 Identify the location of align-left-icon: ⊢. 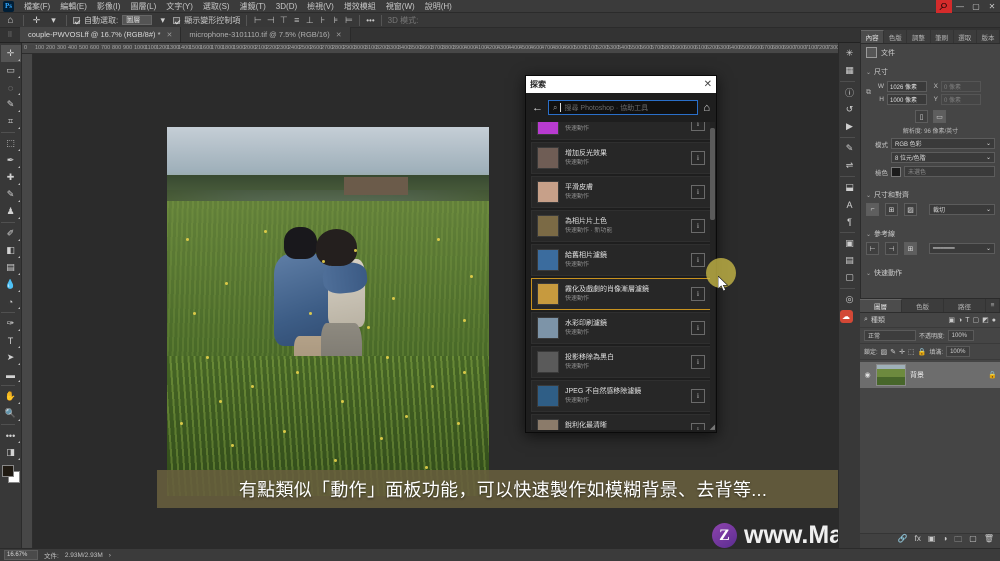
(257, 20).